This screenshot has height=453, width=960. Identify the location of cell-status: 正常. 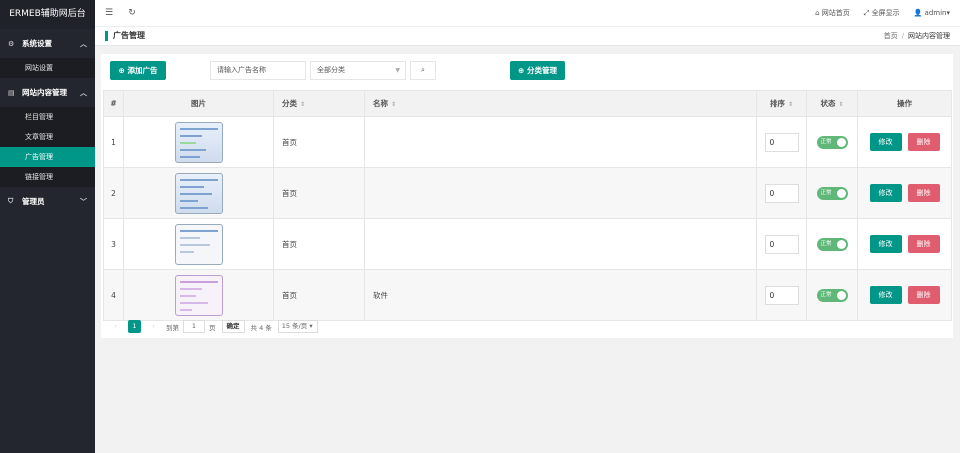
(832, 193).